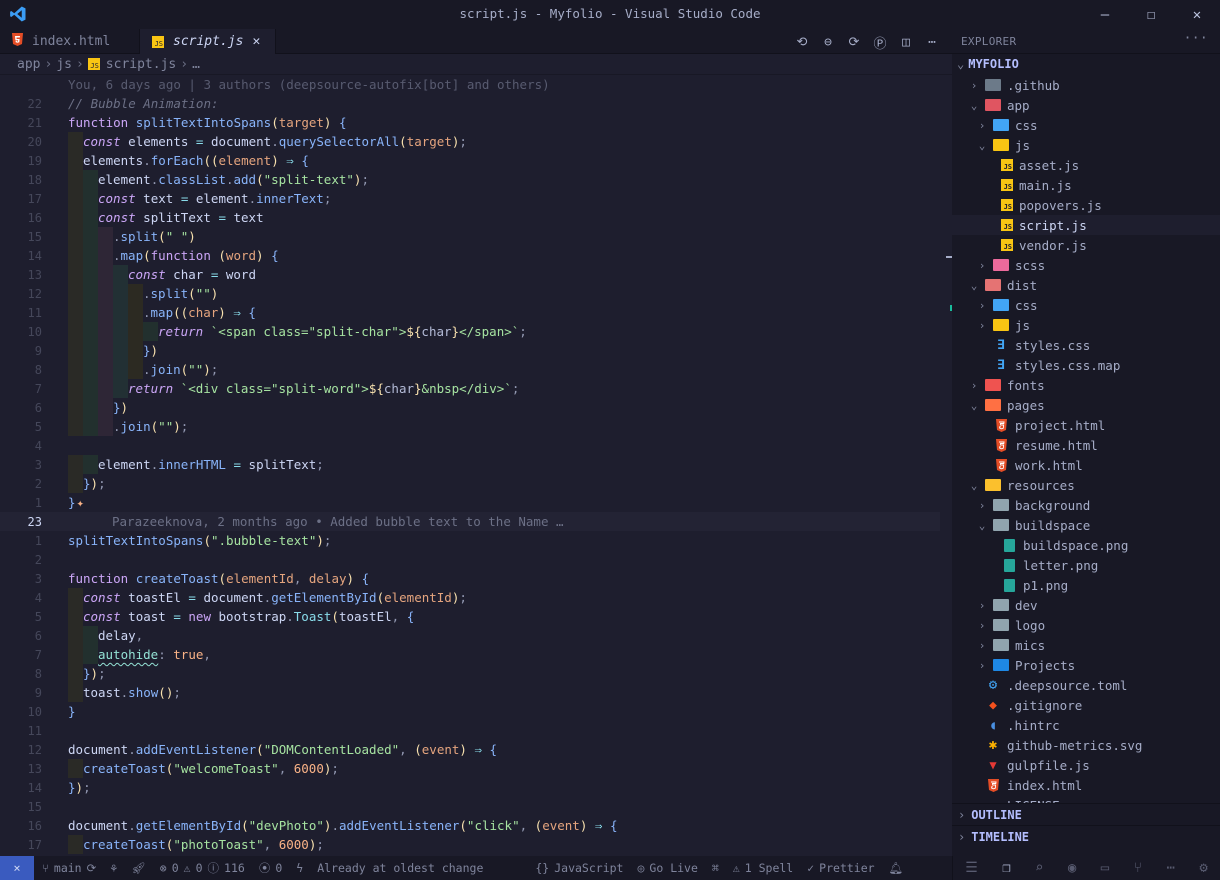  I want to click on tree-file: ◖ .hintrc, so click(1086, 725).